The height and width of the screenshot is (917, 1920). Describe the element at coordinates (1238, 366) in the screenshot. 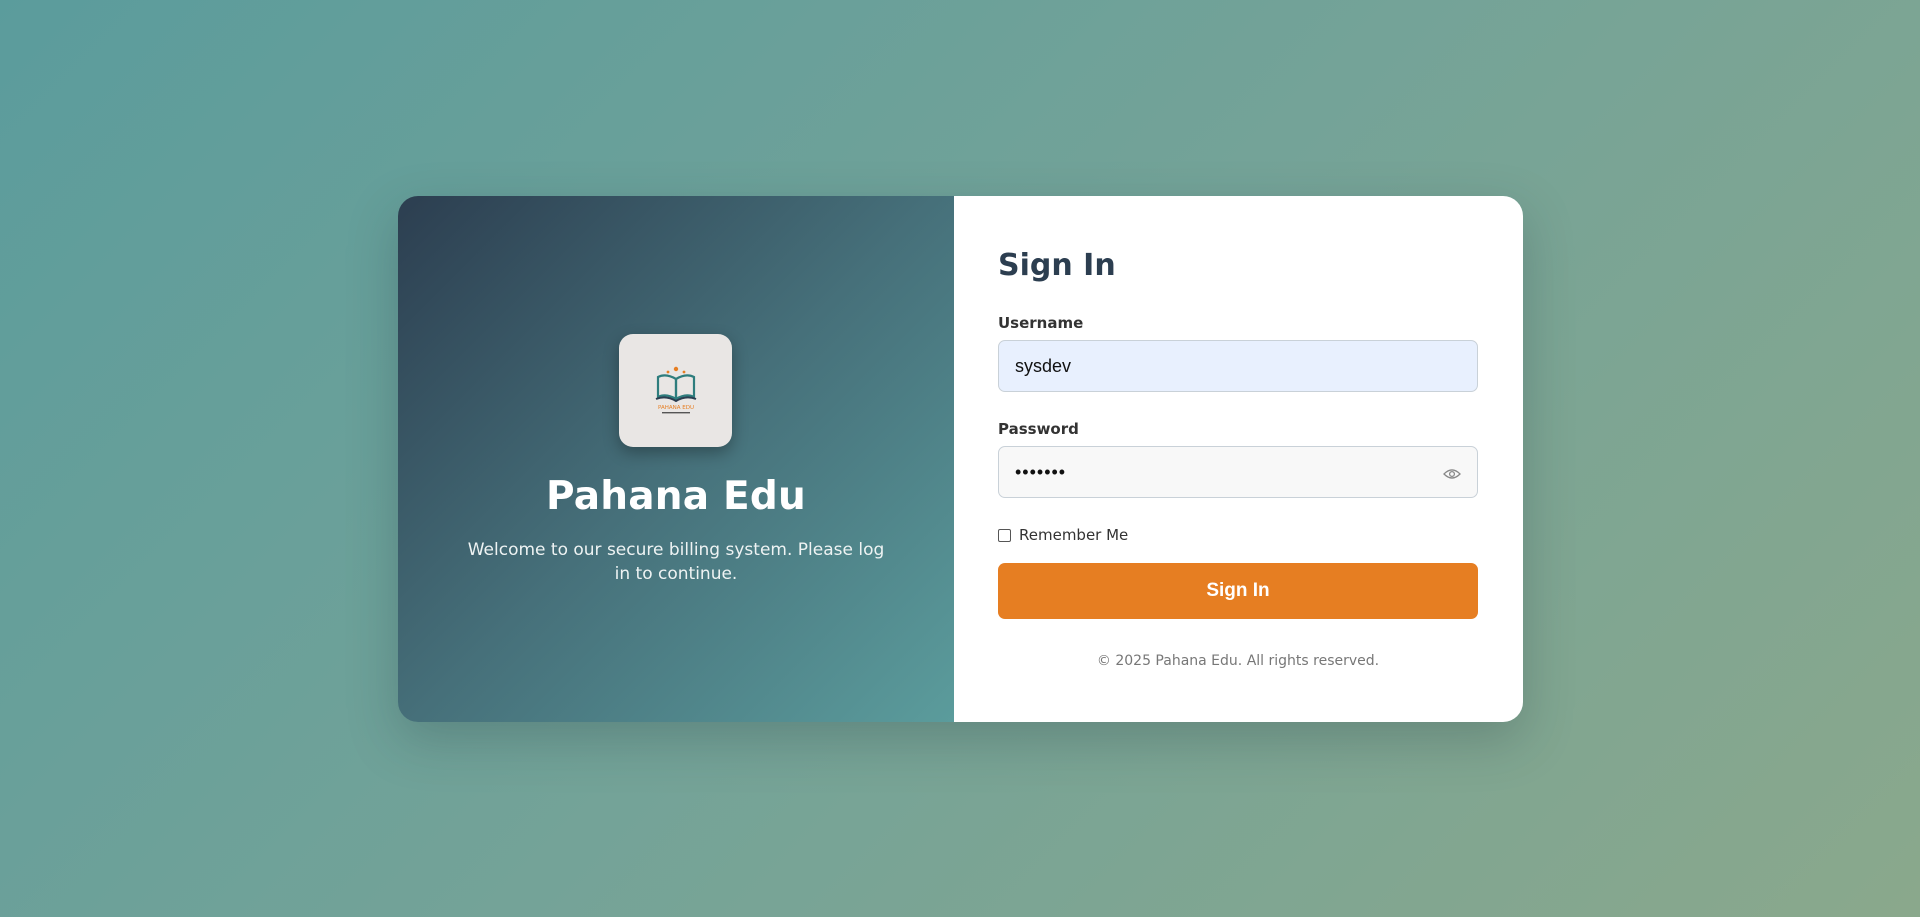

I see `username-input` at that location.